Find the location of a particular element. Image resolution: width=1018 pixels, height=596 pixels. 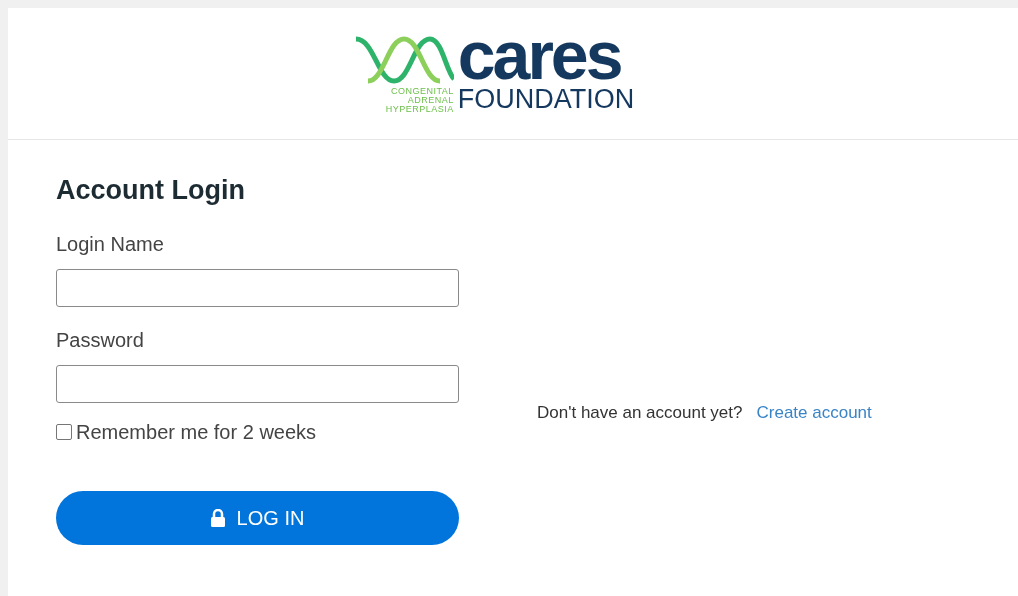

login-button: LOG IN is located at coordinates (257, 517).